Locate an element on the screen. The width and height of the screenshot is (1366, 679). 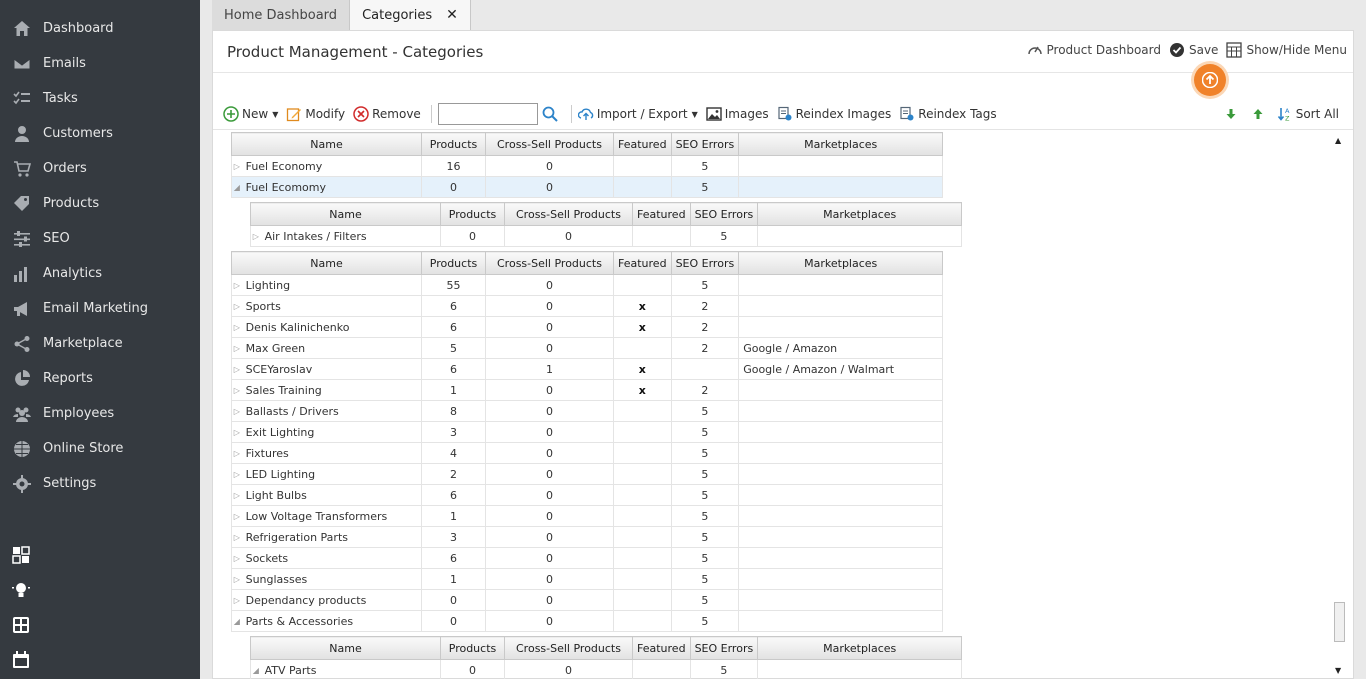
table-row: ▷ Lighting 55 0 5 is located at coordinates (587, 285).